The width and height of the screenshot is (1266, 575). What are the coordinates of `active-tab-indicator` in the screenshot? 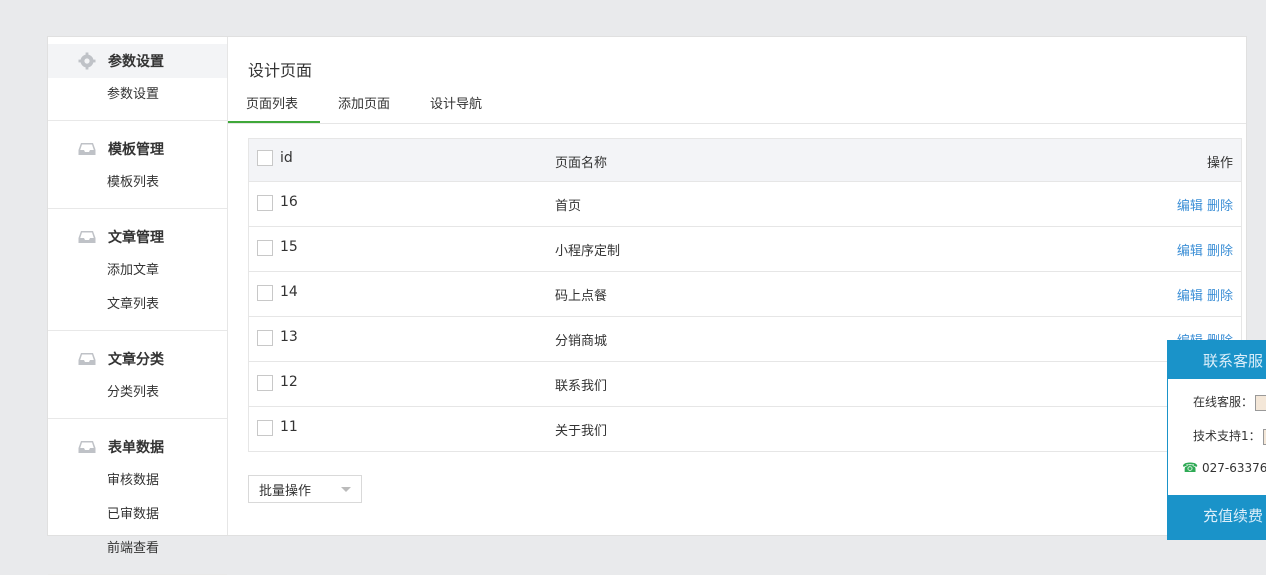 It's located at (274, 122).